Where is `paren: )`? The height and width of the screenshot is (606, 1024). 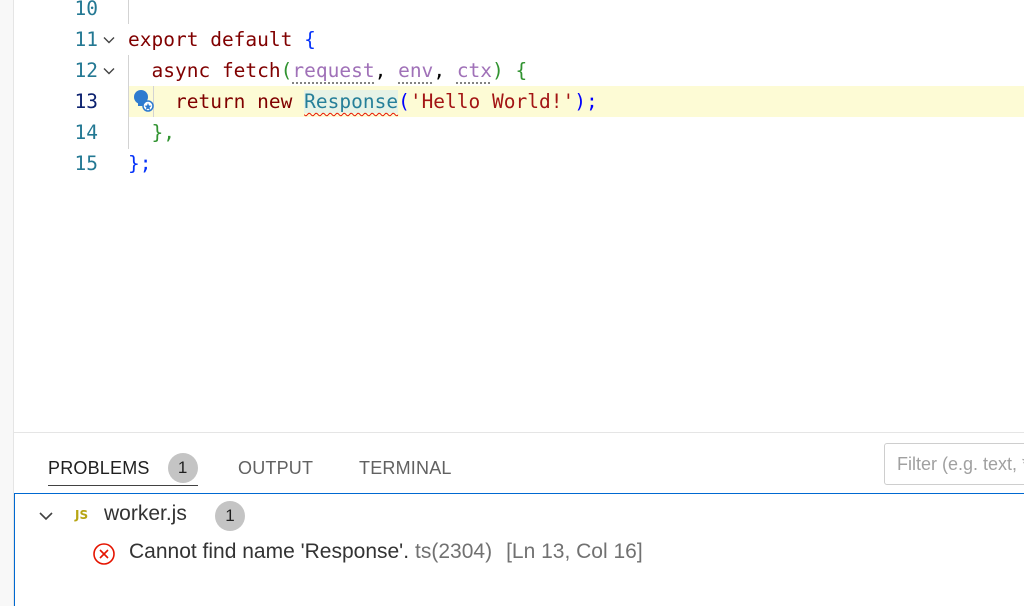
paren: ) is located at coordinates (498, 70).